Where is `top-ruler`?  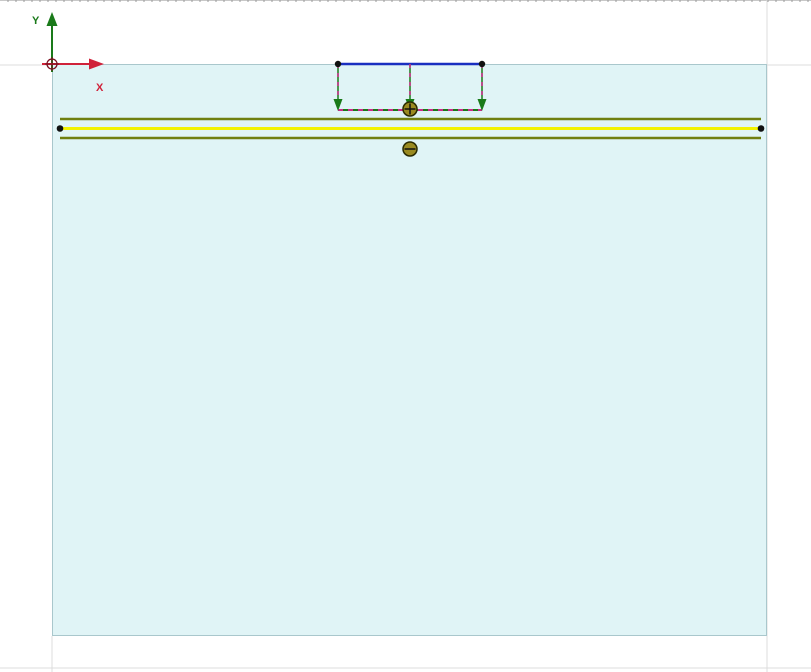 top-ruler is located at coordinates (405, 1).